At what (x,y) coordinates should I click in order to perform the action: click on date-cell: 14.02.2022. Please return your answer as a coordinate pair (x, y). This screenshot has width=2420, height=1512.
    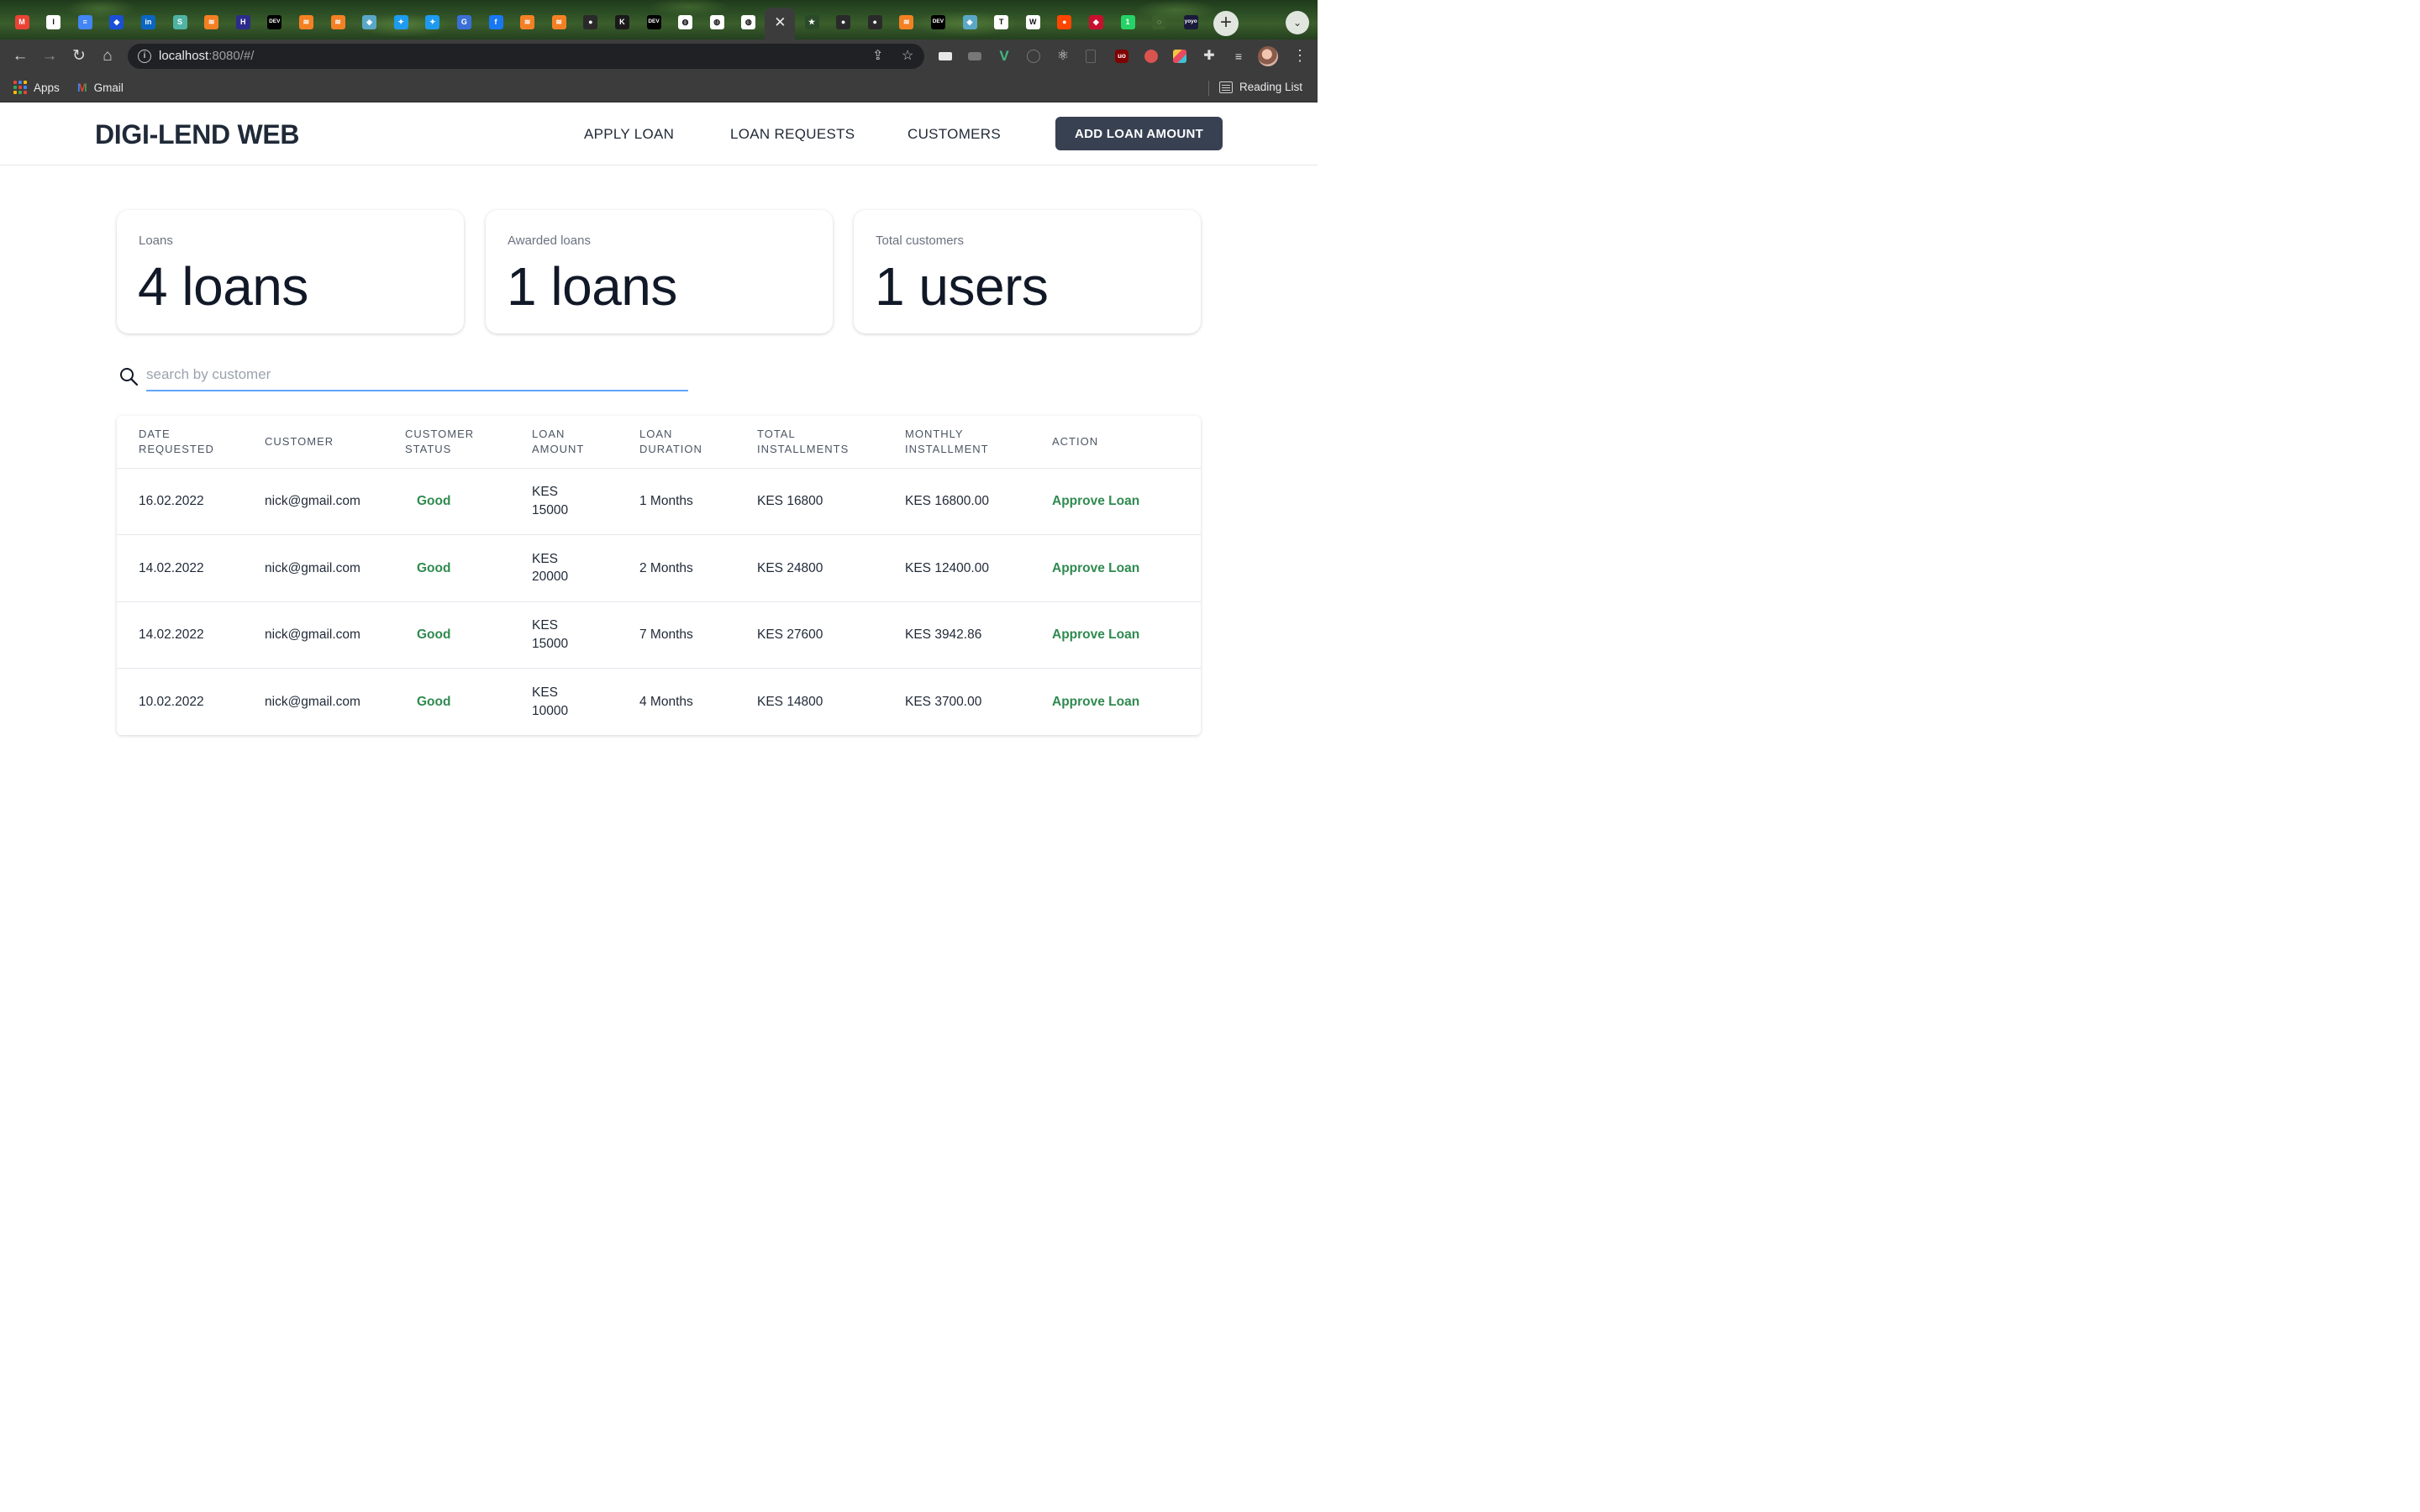
    Looking at the image, I should click on (180, 635).